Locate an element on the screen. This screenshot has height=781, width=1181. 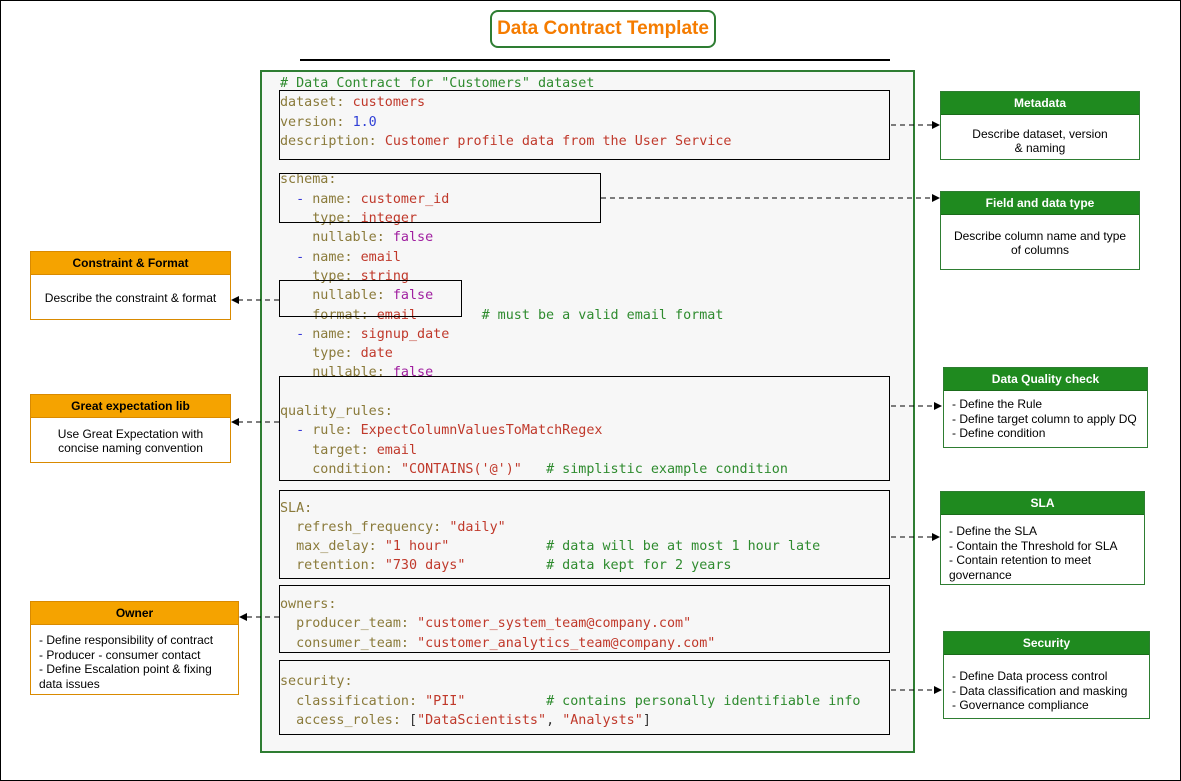
box-line: - Data classification and masking is located at coordinates (1040, 690).